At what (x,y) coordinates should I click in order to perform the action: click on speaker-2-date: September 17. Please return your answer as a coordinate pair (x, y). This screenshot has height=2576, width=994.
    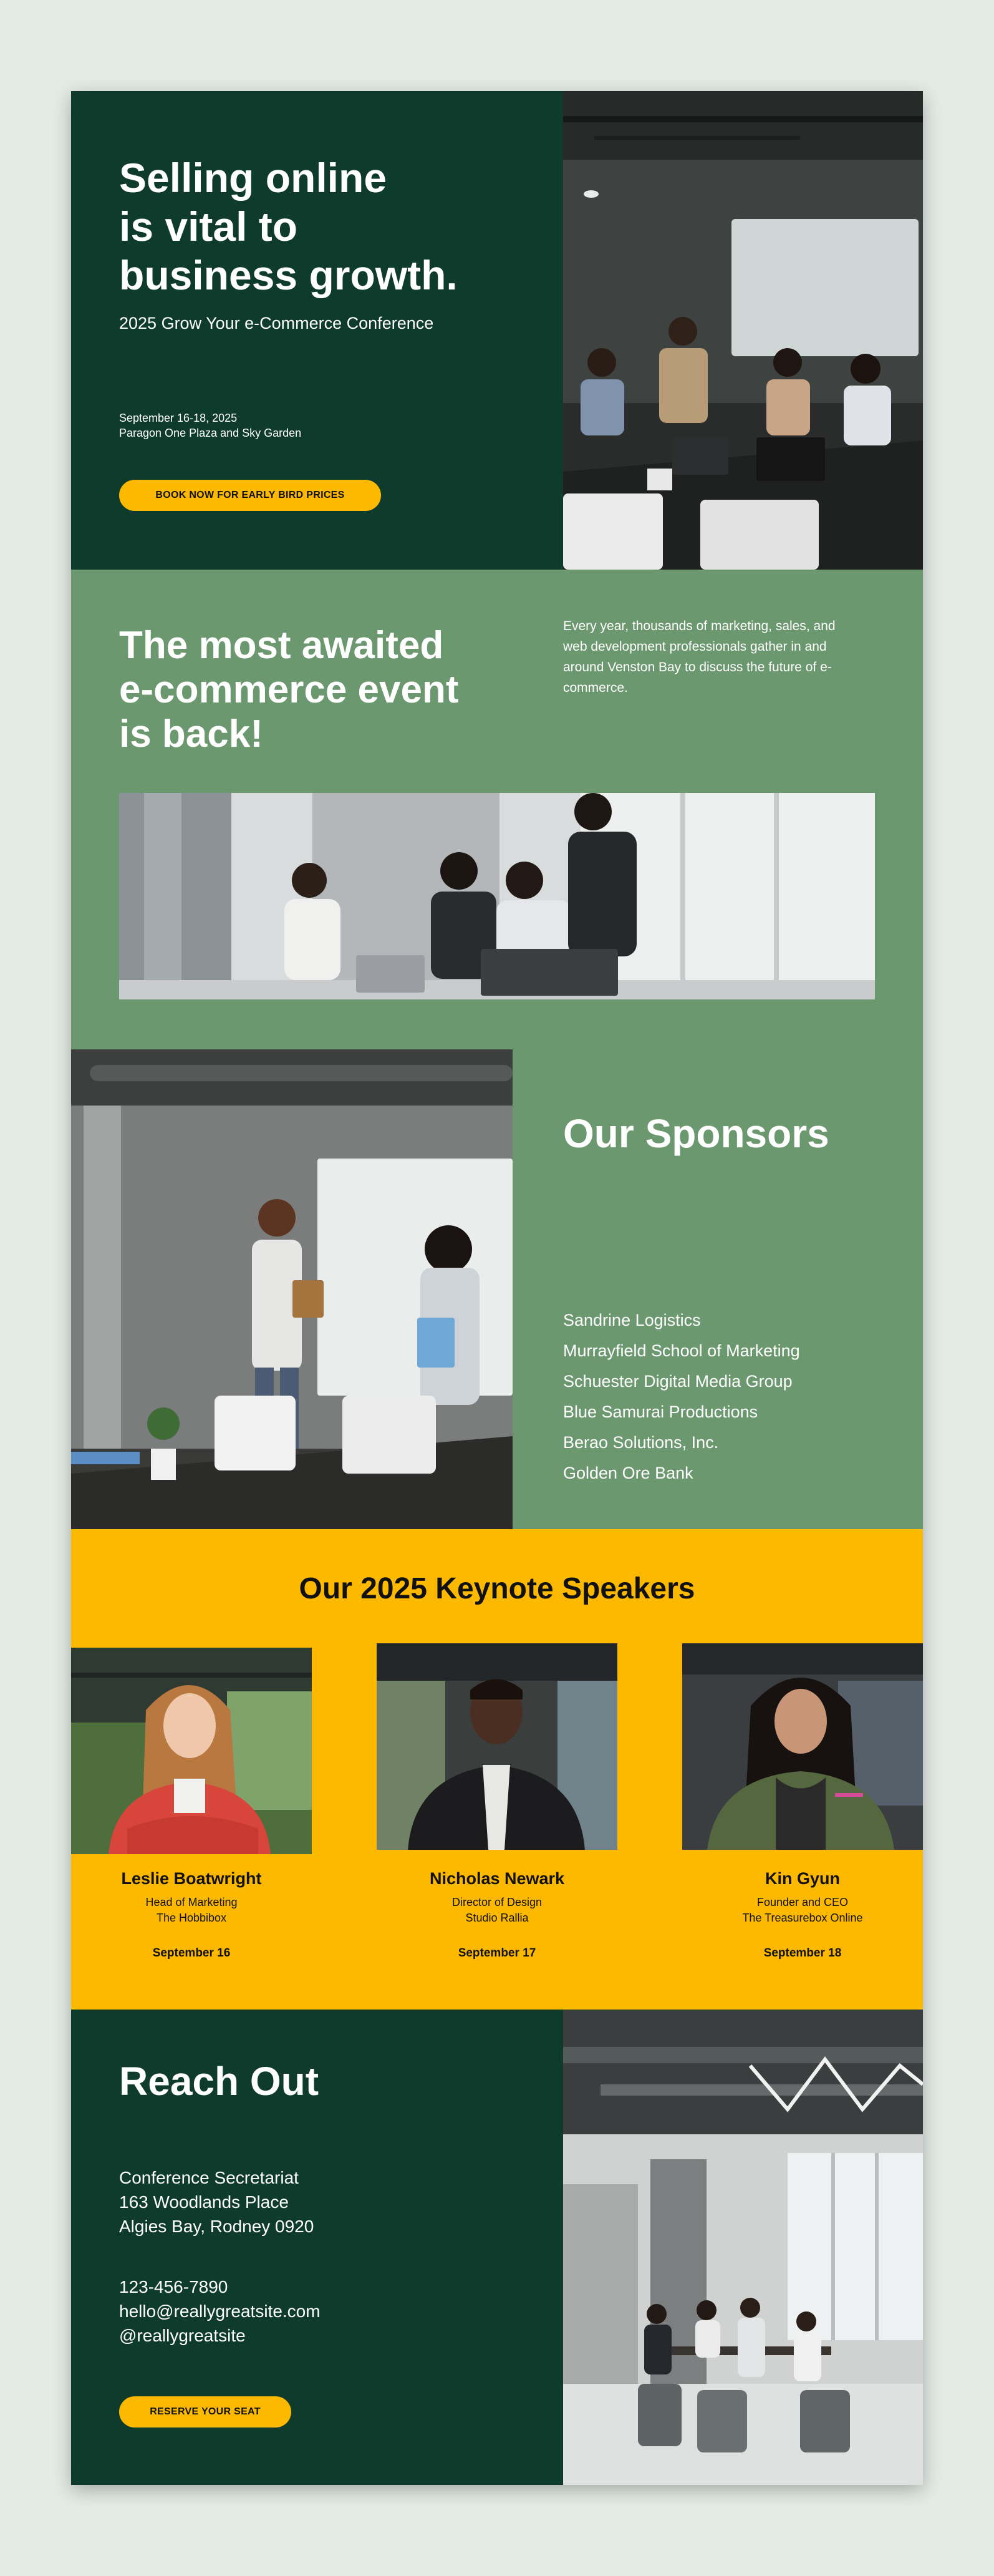
    Looking at the image, I should click on (497, 1953).